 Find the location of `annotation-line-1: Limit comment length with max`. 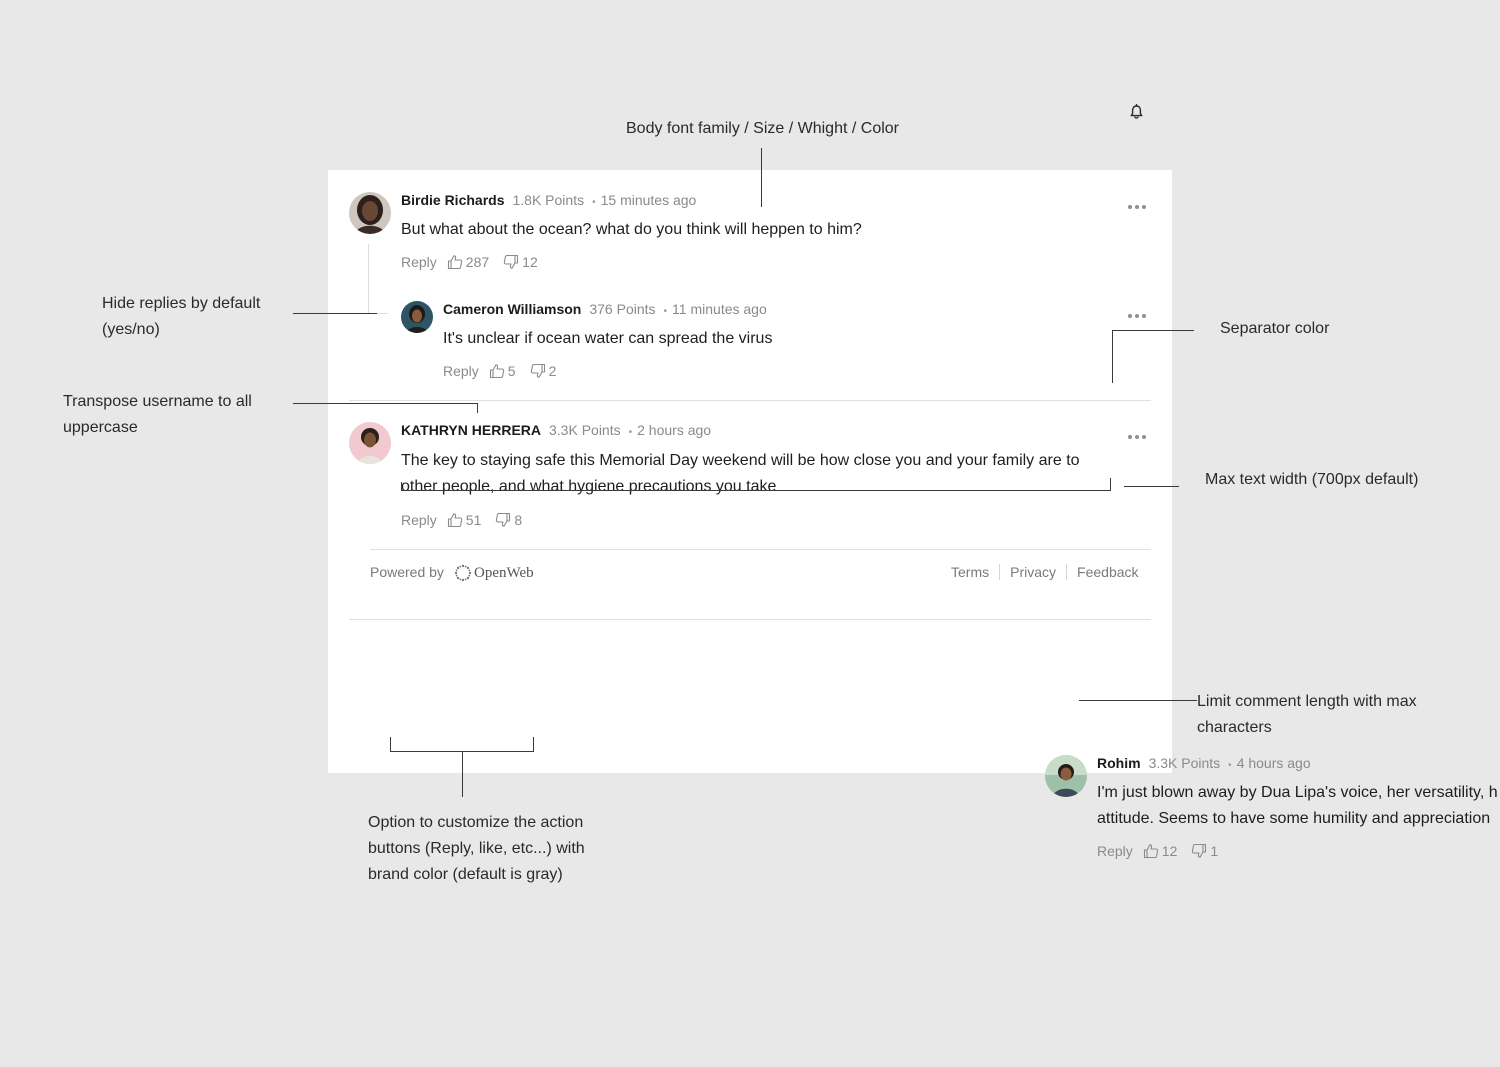

annotation-line-1: Limit comment length with max is located at coordinates (1307, 701).